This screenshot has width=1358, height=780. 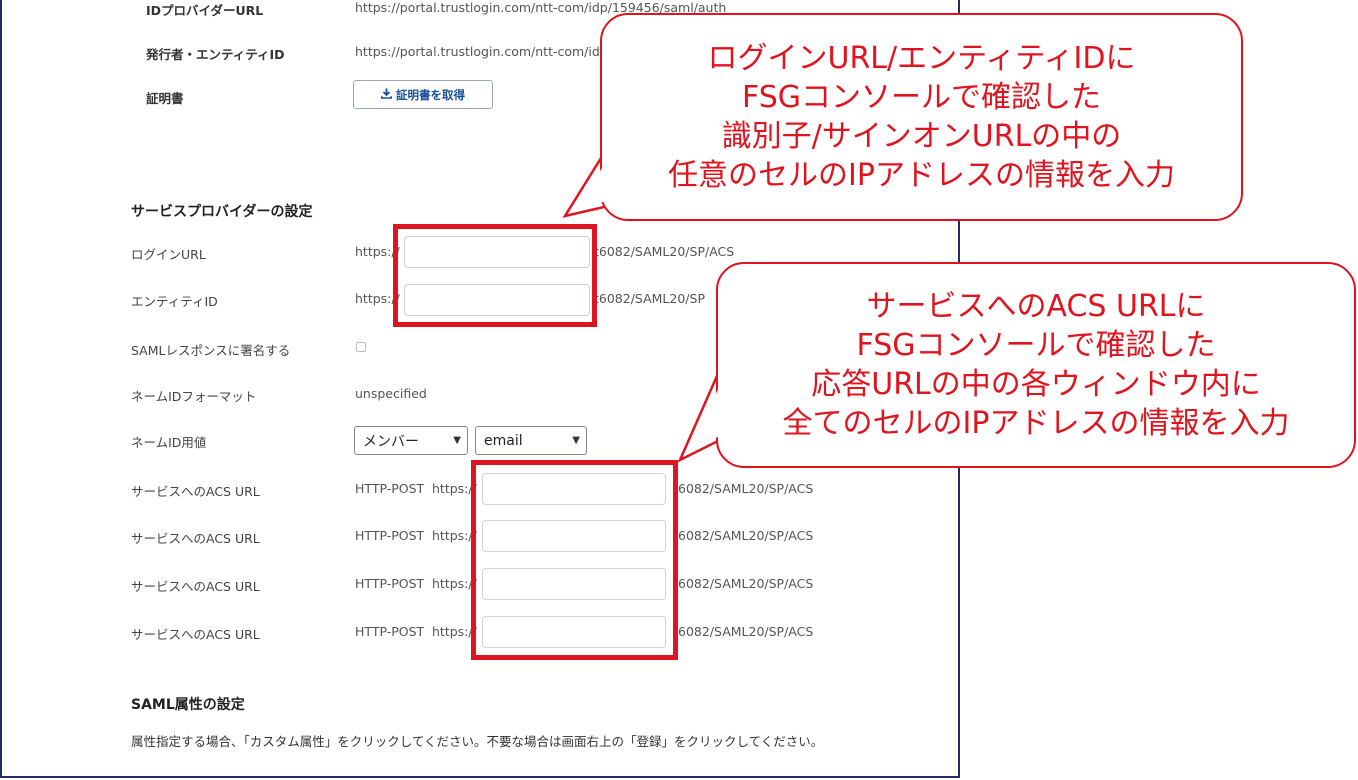 I want to click on callout-2-line-3: 応答URLの中の各ウィンドウ内に, so click(x=1036, y=384).